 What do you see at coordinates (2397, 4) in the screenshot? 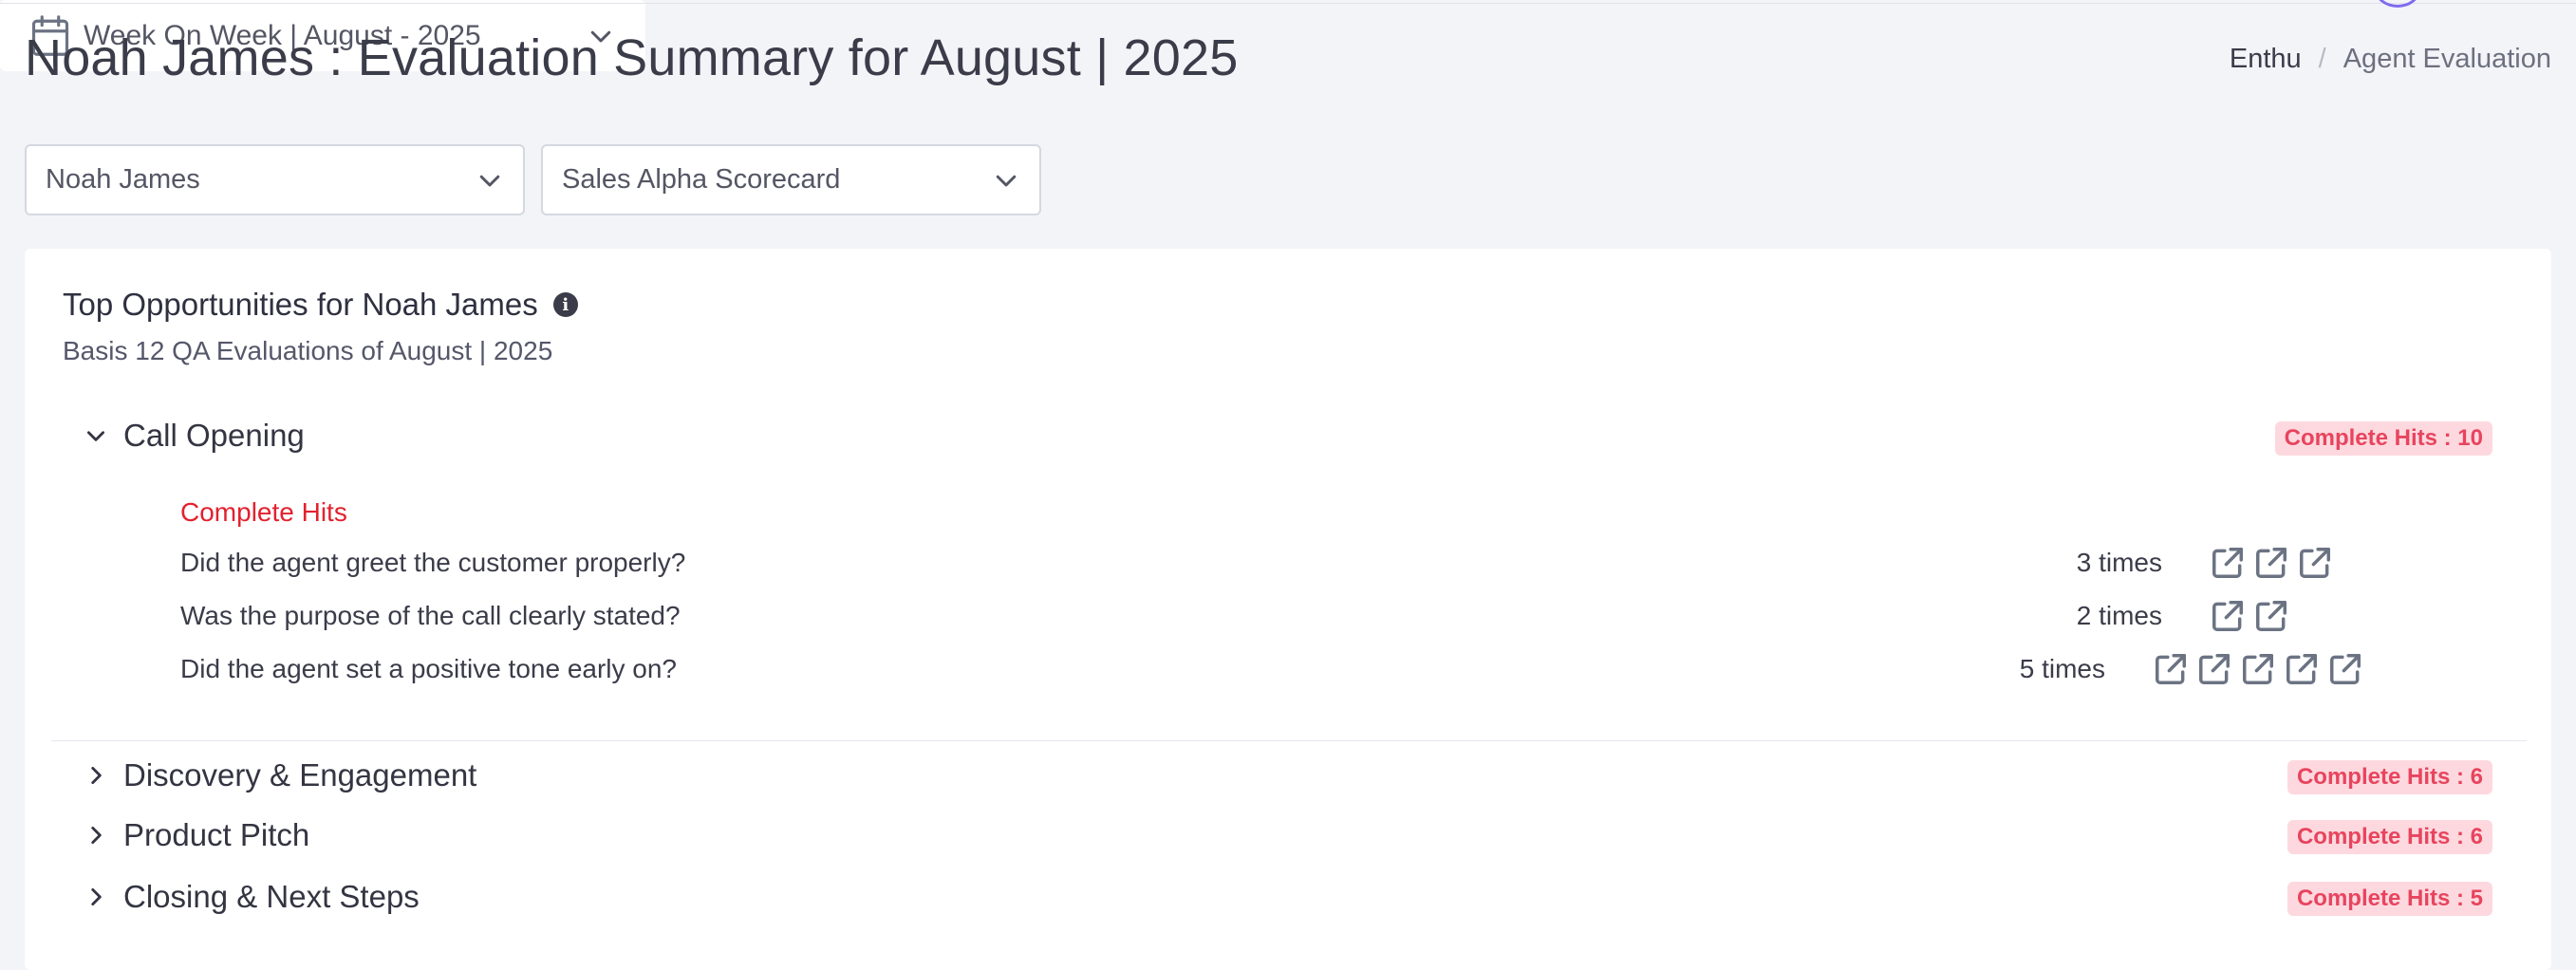
I see `user-avatar` at bounding box center [2397, 4].